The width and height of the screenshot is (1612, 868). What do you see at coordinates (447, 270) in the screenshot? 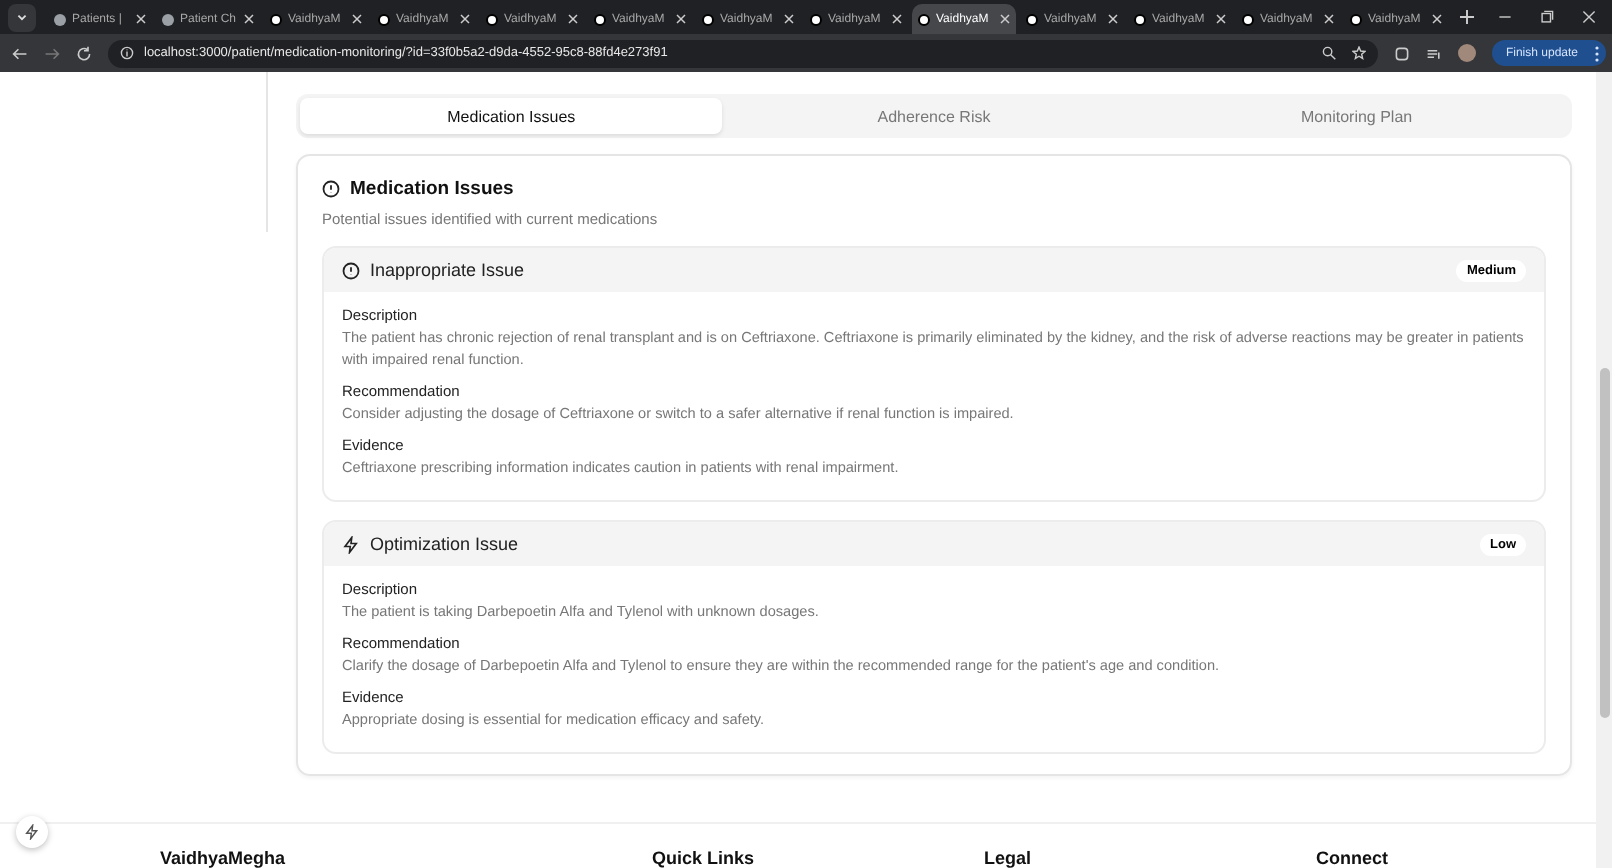
I see `issue-title: Inappropriate Issue` at bounding box center [447, 270].